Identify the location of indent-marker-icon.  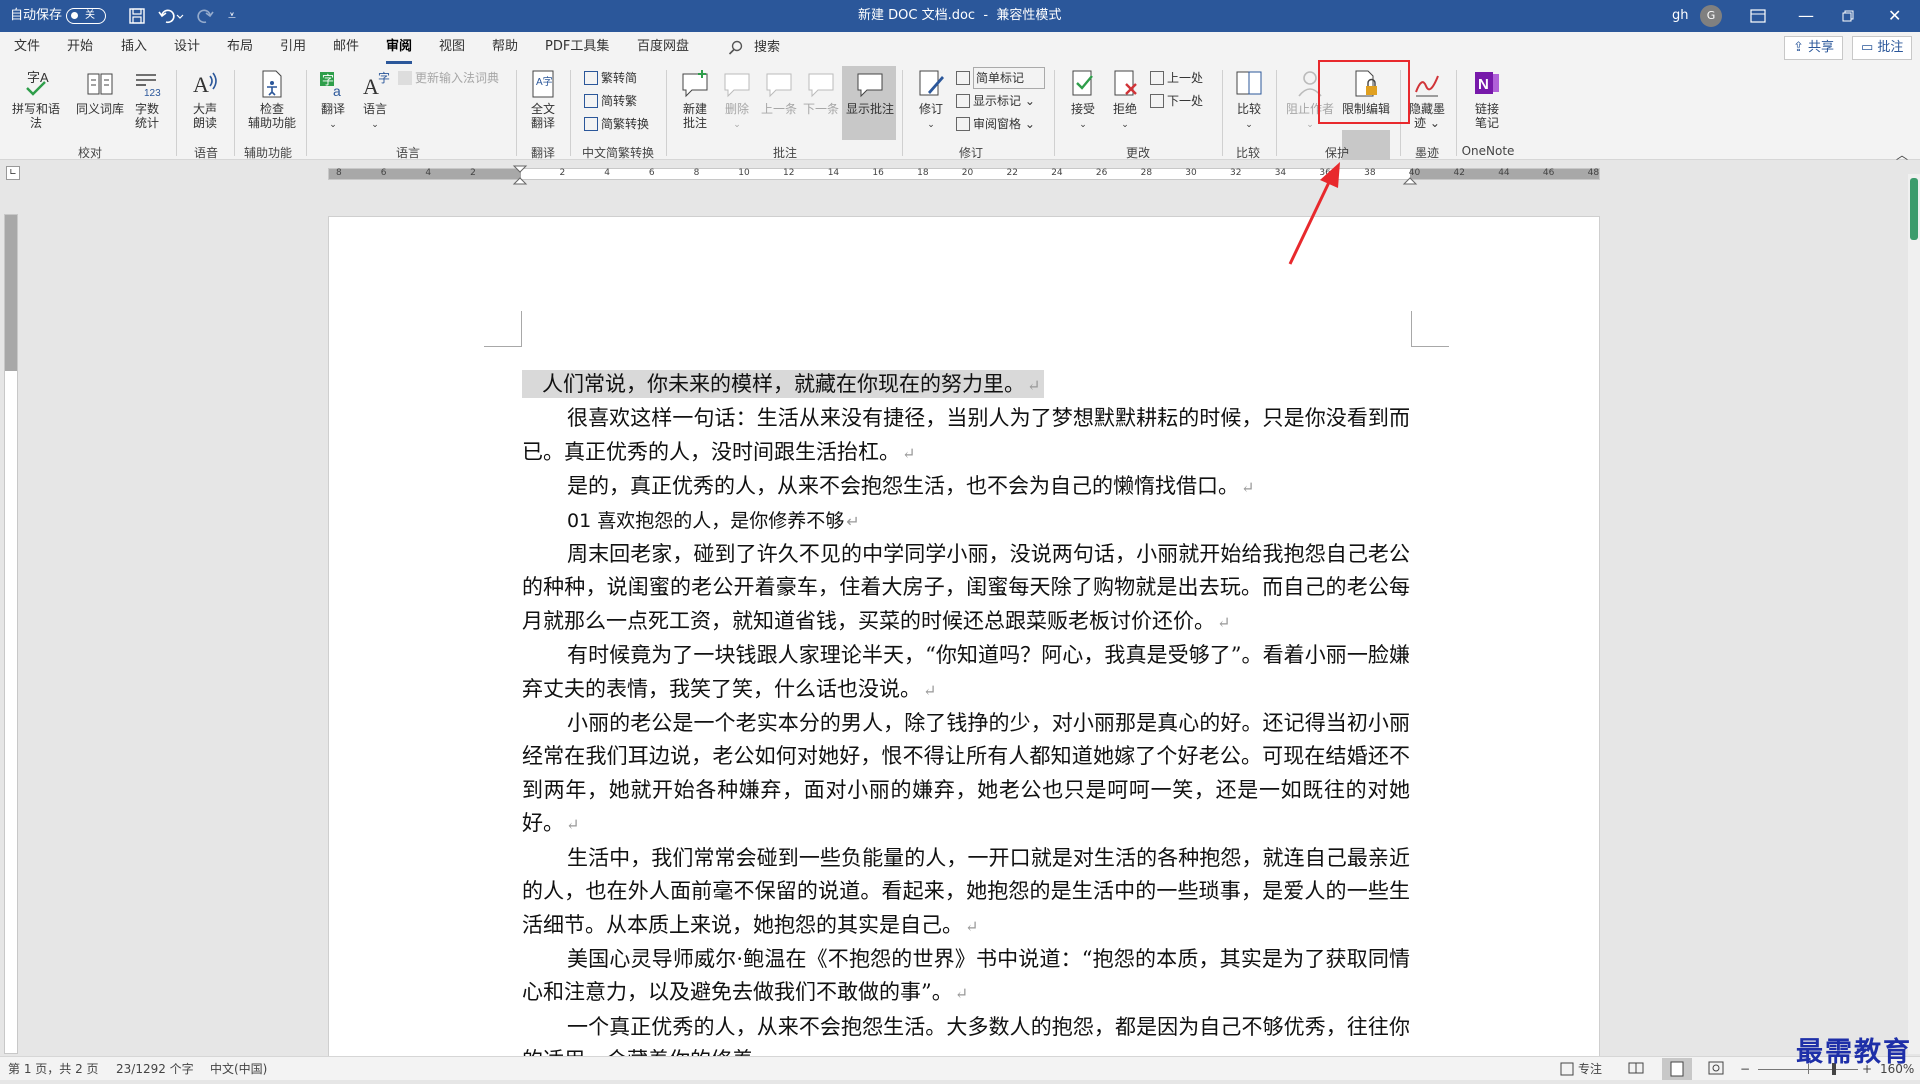
(520, 178).